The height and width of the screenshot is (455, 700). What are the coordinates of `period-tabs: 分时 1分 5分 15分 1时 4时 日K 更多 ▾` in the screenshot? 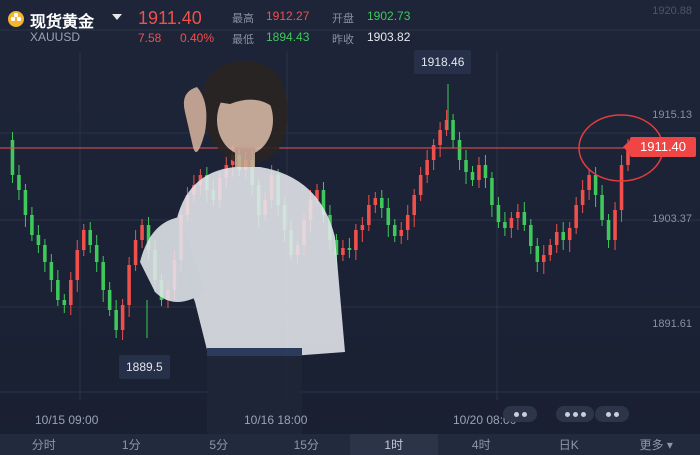 It's located at (350, 444).